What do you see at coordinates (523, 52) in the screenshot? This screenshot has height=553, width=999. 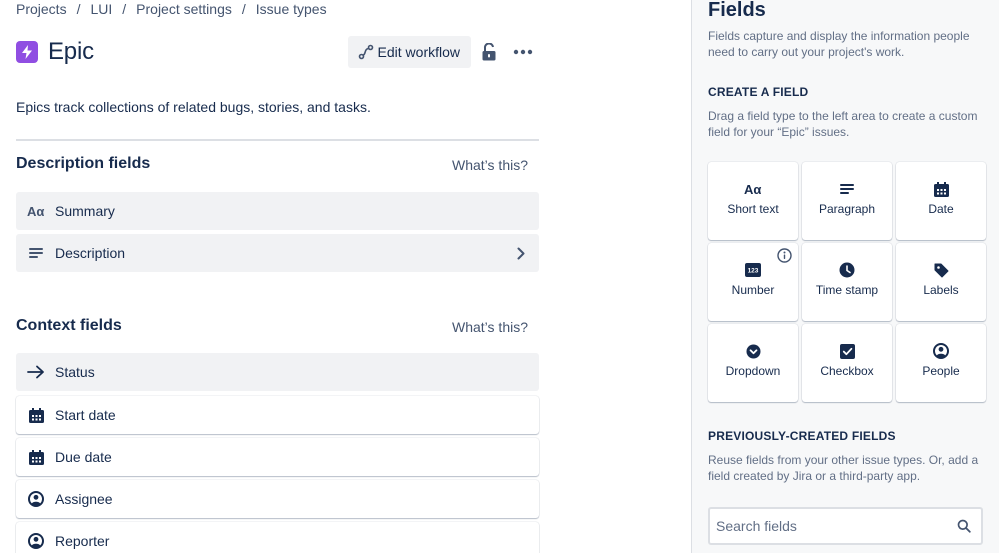 I see `more-icon` at bounding box center [523, 52].